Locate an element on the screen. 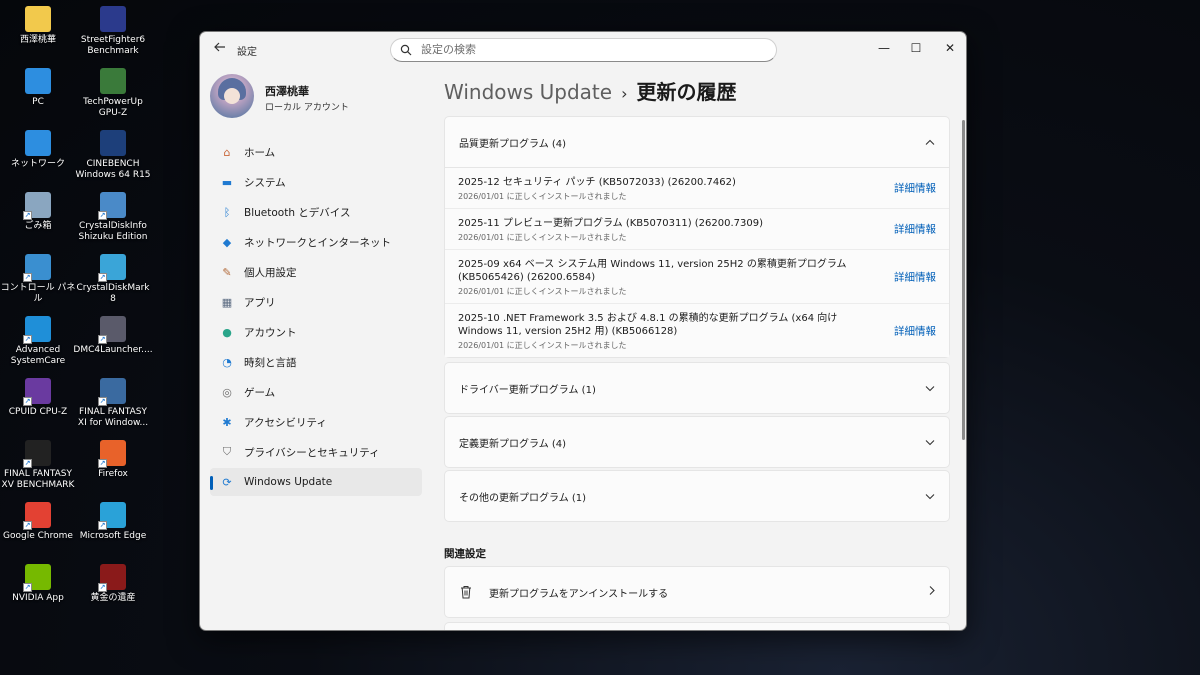  uninstall-updates-card: 更新プログラムをアンインストールする is located at coordinates (697, 592).